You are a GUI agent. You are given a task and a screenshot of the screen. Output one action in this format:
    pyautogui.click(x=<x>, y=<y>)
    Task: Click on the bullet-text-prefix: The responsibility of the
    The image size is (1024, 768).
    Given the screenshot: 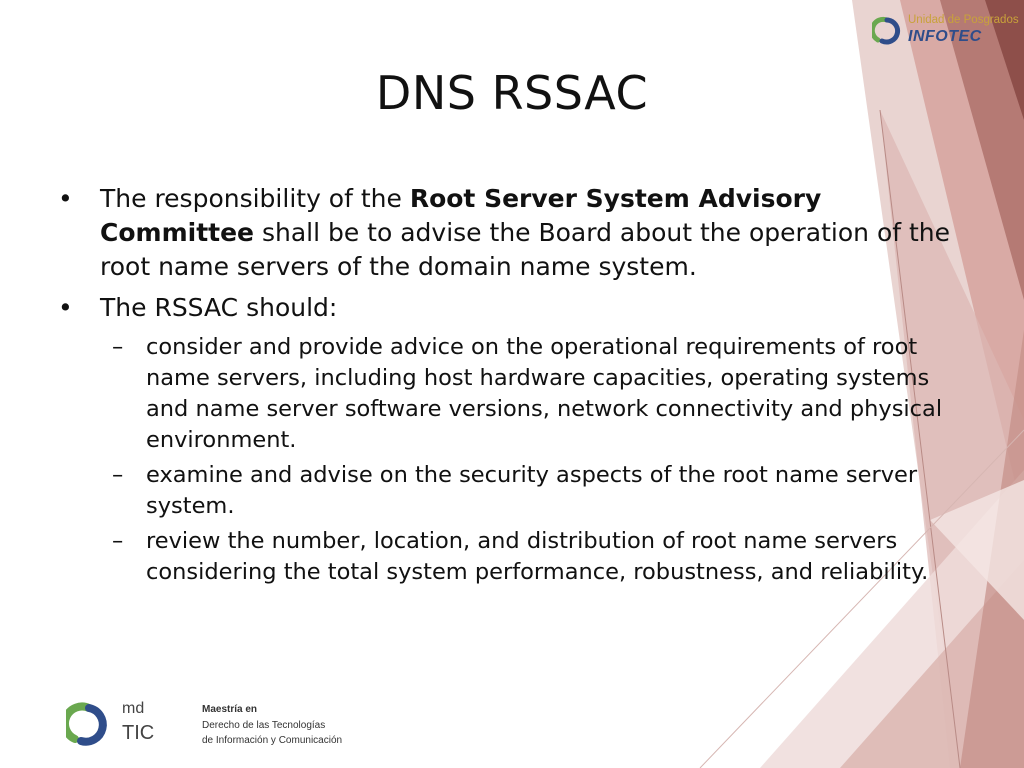 What is the action you would take?
    pyautogui.click(x=255, y=198)
    